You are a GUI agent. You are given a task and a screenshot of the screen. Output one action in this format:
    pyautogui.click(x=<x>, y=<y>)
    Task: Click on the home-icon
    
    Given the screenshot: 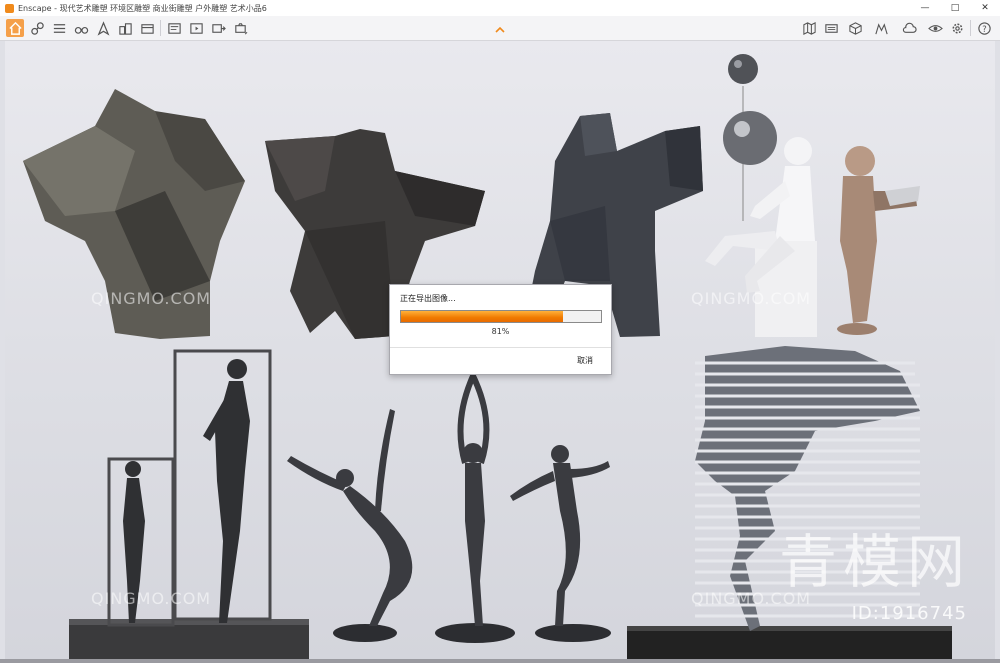 What is the action you would take?
    pyautogui.click(x=15, y=28)
    